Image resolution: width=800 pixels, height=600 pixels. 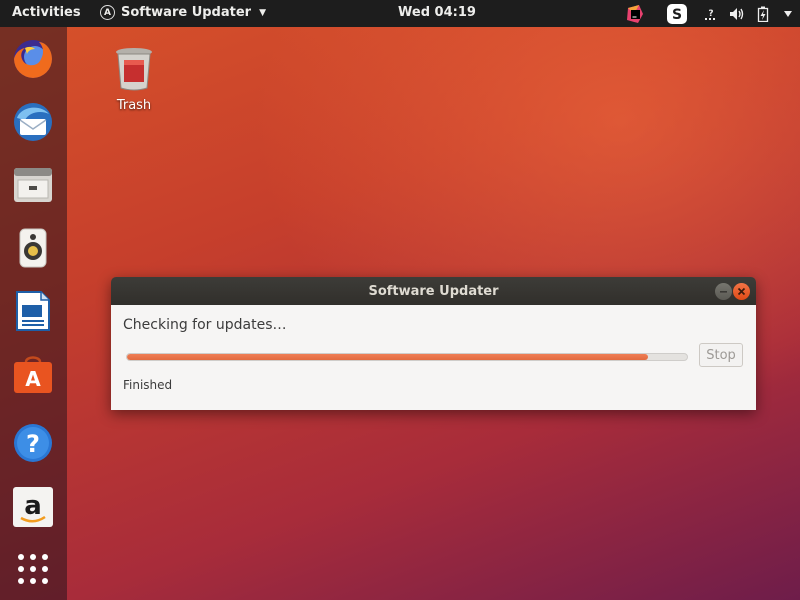 What do you see at coordinates (33, 311) in the screenshot?
I see `libreoffice-writer-icon` at bounding box center [33, 311].